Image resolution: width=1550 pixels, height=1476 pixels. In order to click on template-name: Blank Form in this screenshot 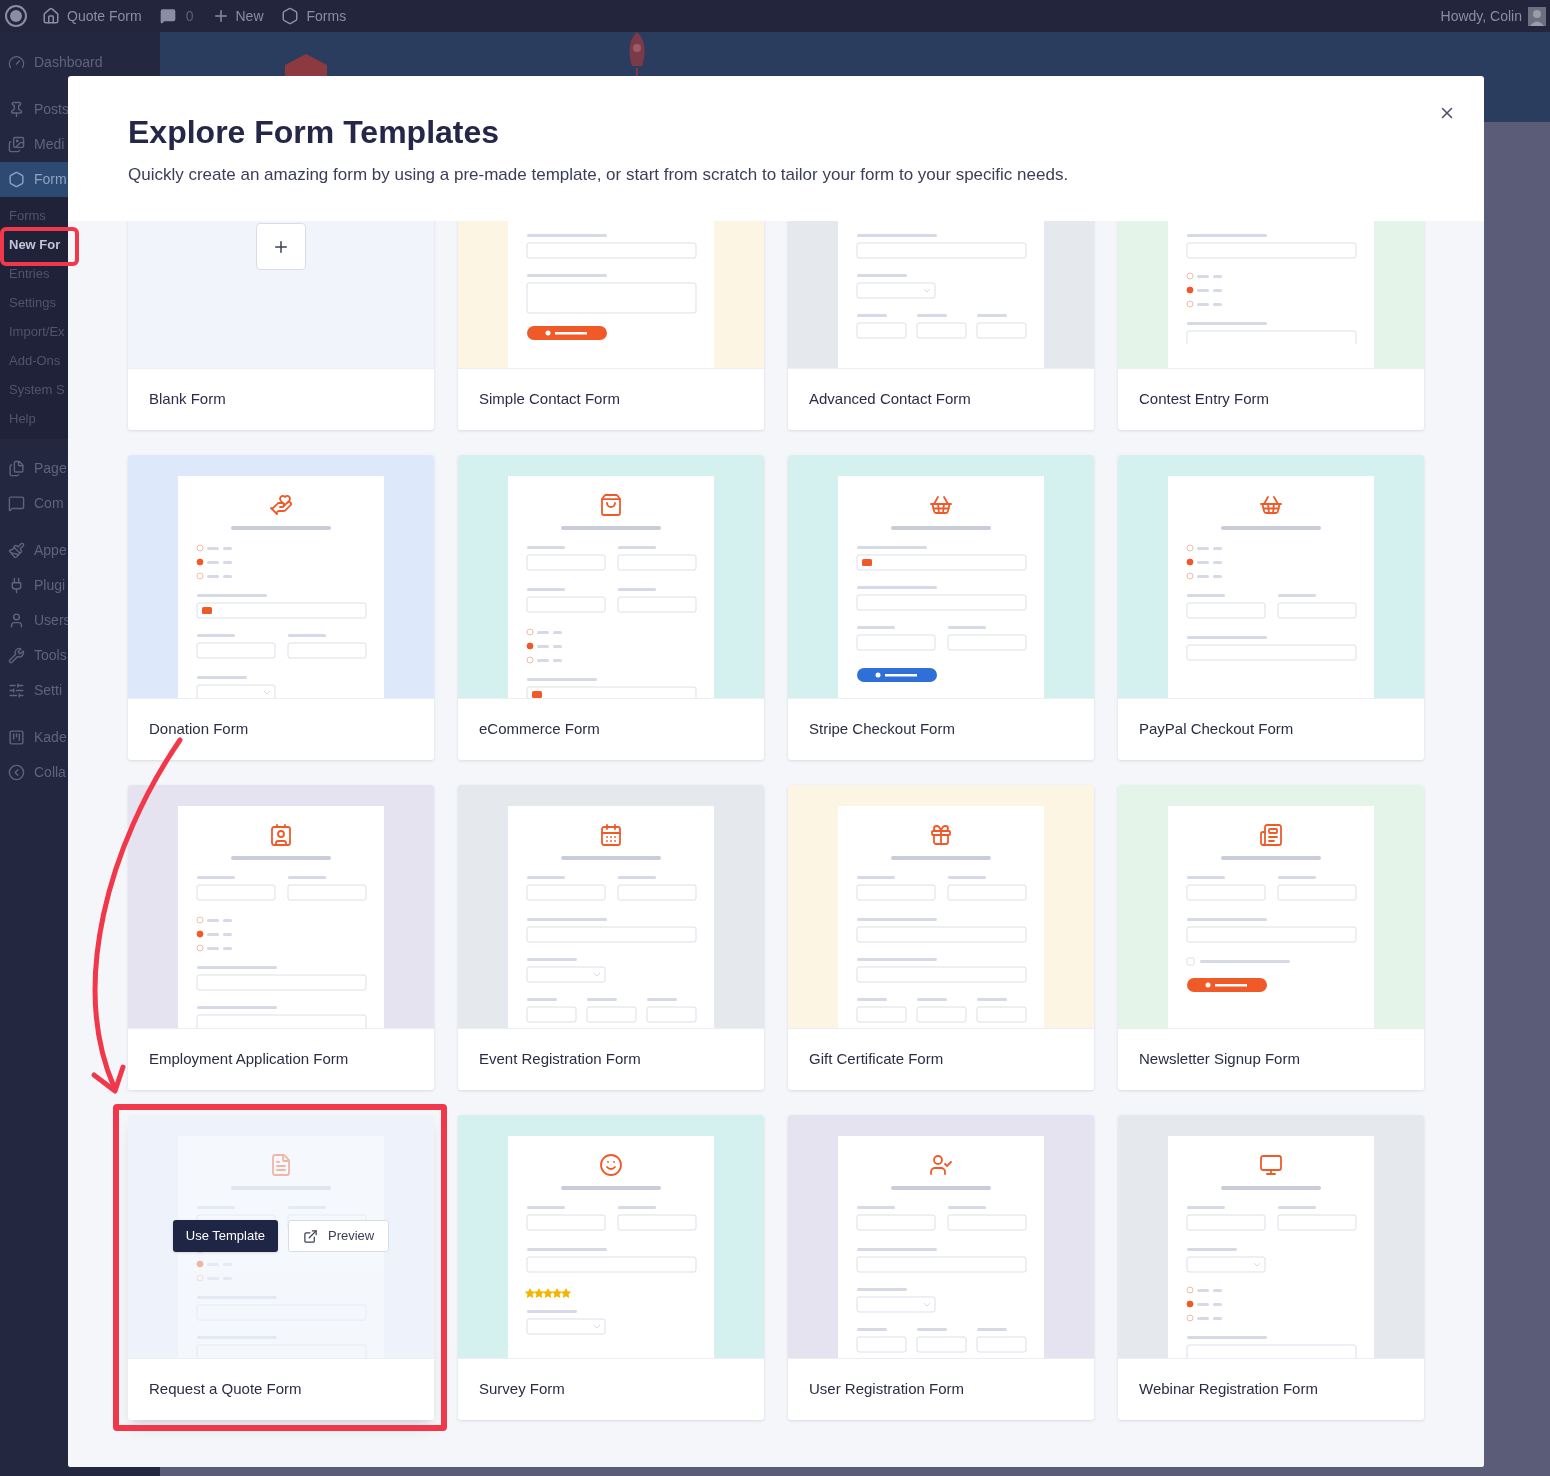, I will do `click(187, 399)`.